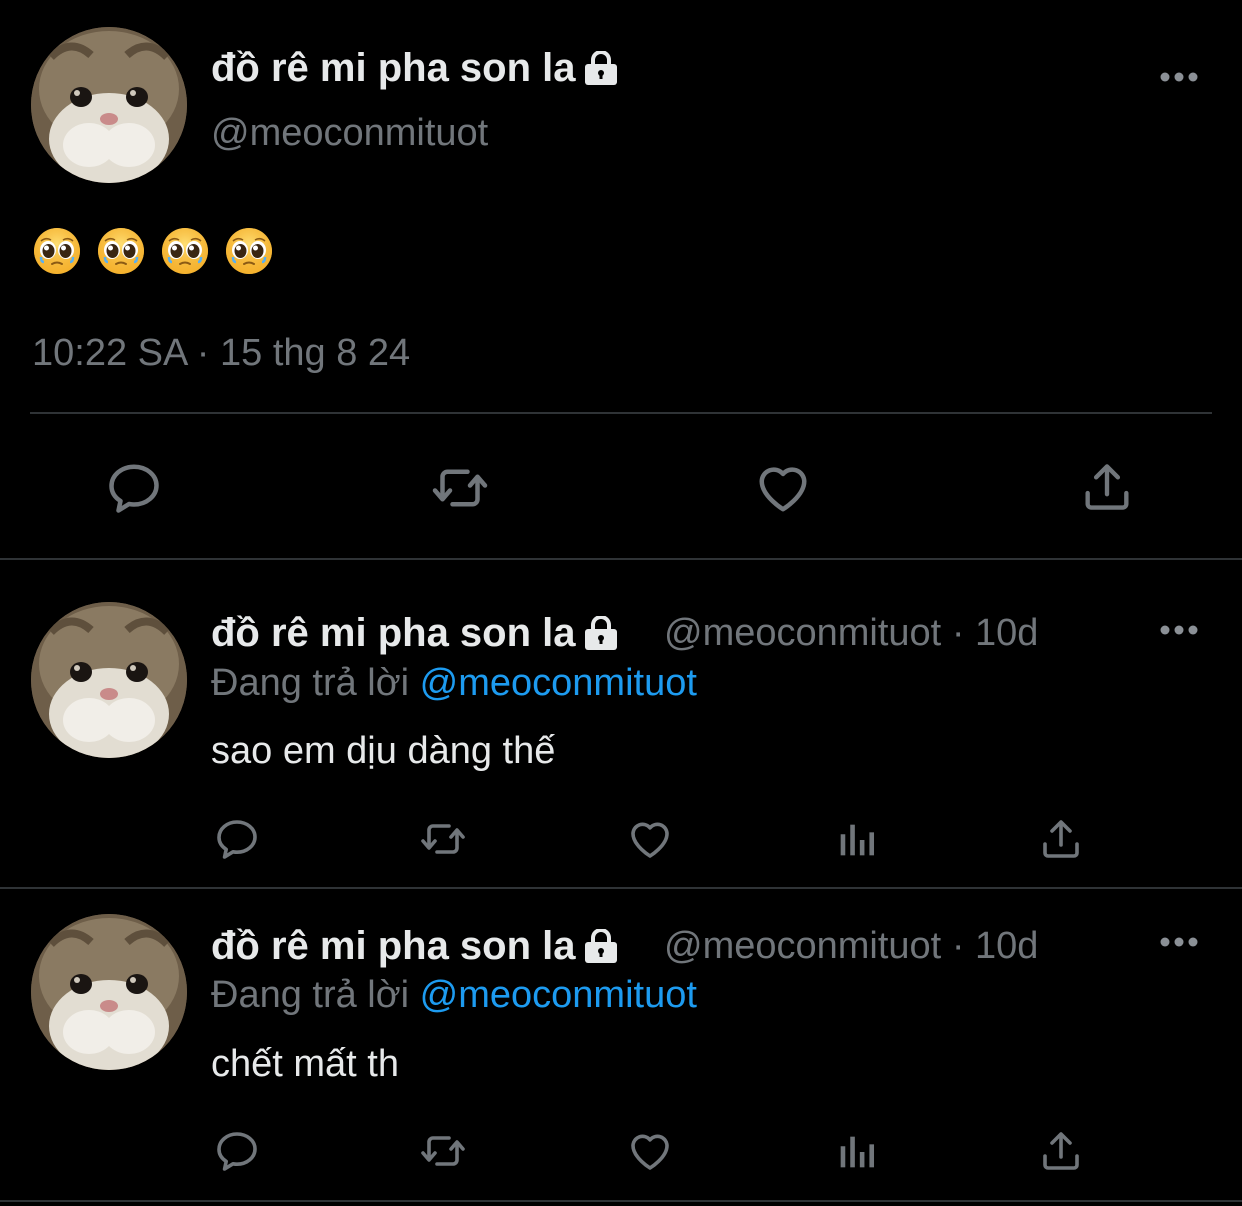  What do you see at coordinates (393, 68) in the screenshot?
I see `display-name-text: đồ rê mi pha son la` at bounding box center [393, 68].